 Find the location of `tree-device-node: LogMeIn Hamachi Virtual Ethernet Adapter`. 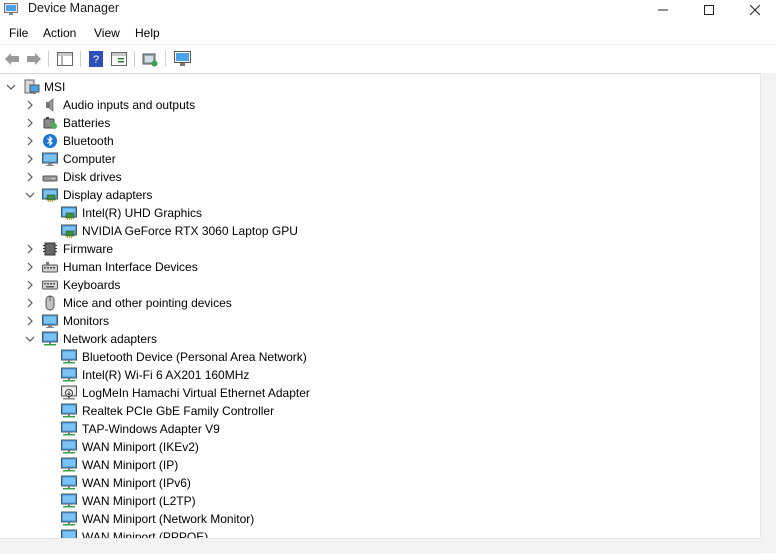

tree-device-node: LogMeIn Hamachi Virtual Ethernet Adapter is located at coordinates (350, 393).